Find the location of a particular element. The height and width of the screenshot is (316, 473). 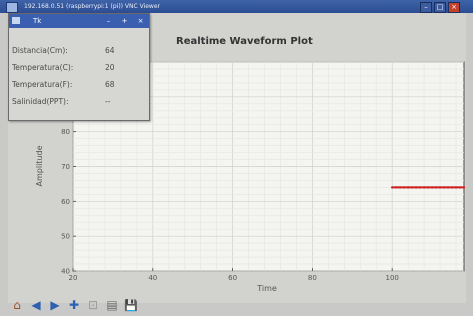

y-tick-label: 60 is located at coordinates (65, 202).